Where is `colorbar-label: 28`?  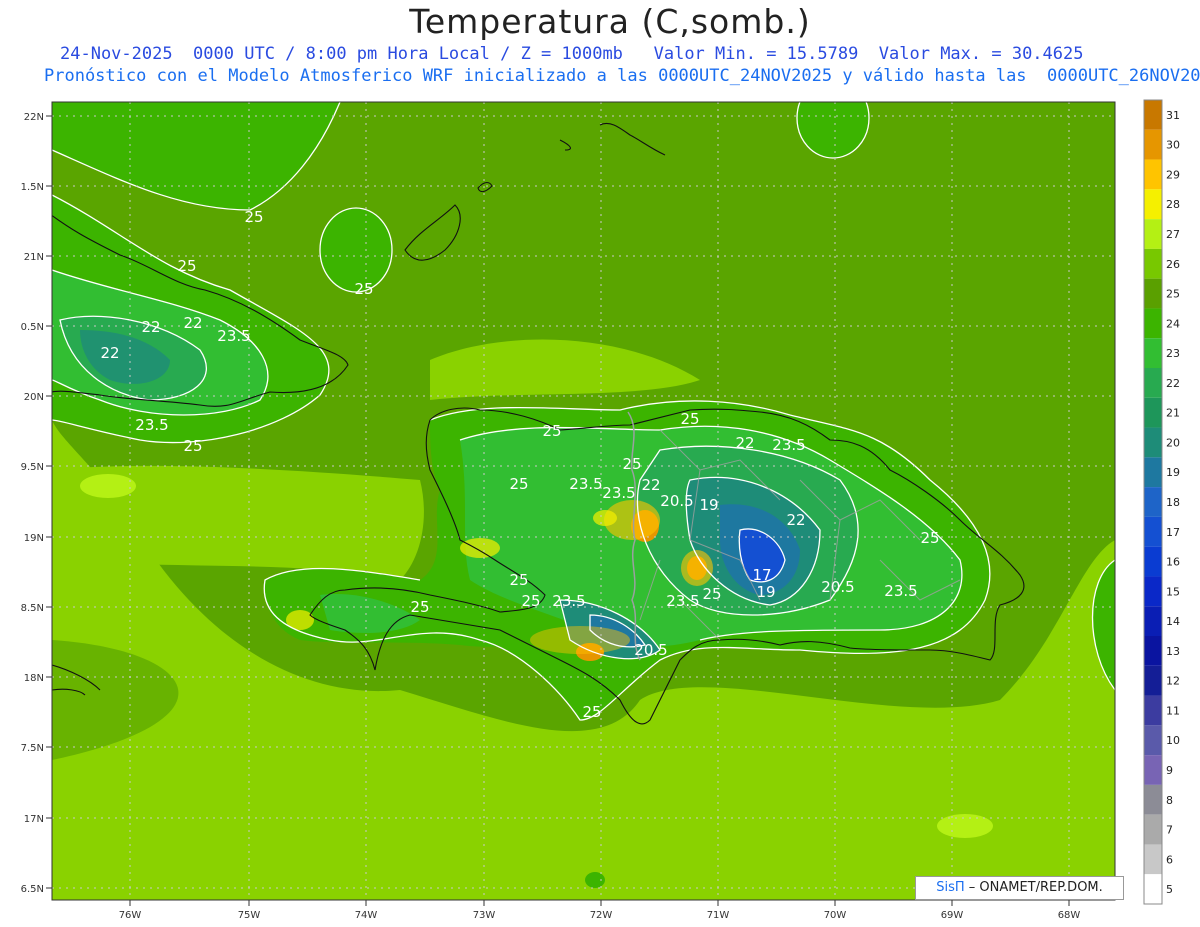 colorbar-label: 28 is located at coordinates (1173, 204).